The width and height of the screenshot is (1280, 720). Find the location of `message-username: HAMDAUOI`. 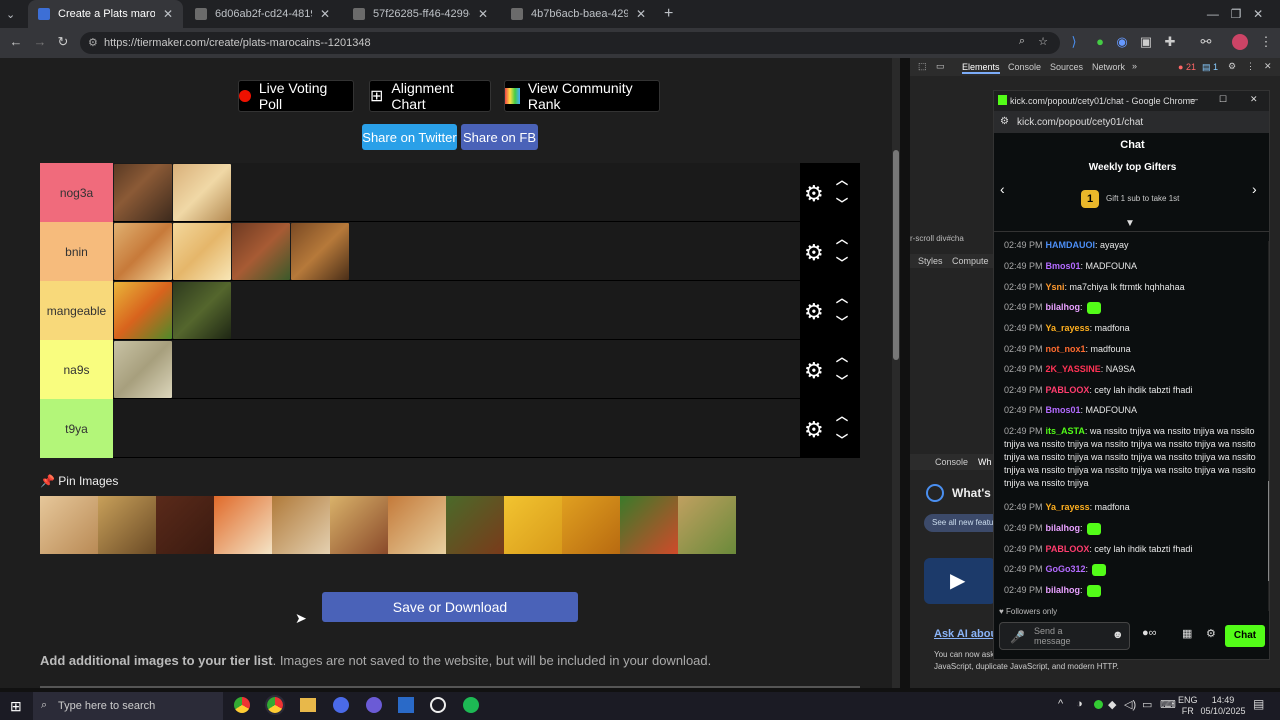

message-username: HAMDAUOI is located at coordinates (1071, 245).